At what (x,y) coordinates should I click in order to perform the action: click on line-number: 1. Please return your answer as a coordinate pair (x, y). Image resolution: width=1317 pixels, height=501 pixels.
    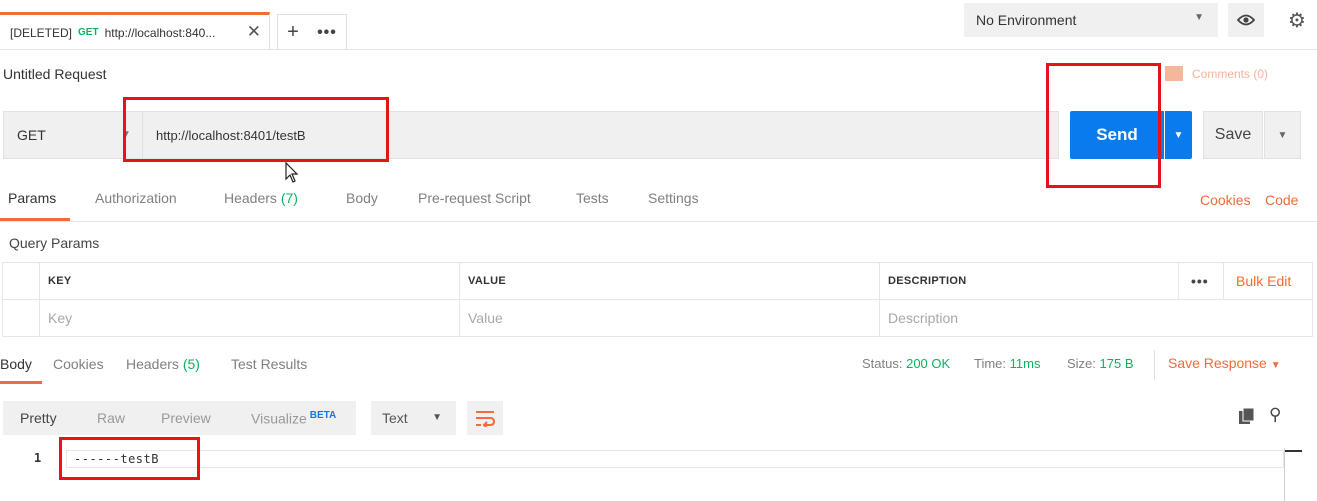
    Looking at the image, I should click on (38, 458).